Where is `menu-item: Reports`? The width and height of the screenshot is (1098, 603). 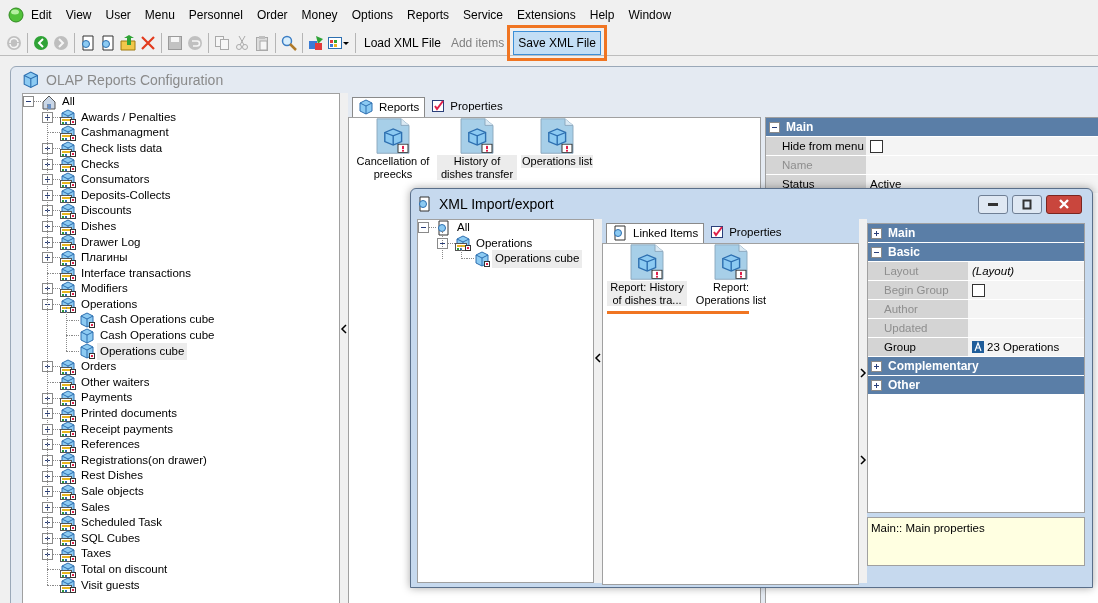
menu-item: Reports is located at coordinates (428, 15).